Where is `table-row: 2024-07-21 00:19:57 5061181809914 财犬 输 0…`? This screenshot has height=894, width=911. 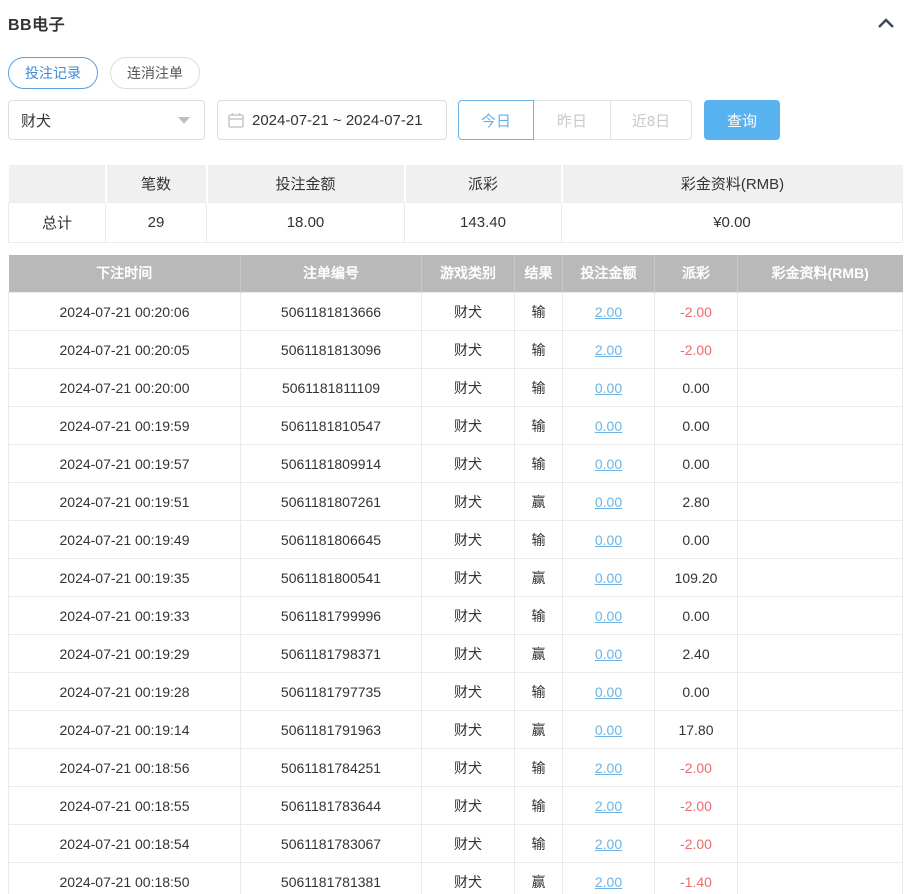
table-row: 2024-07-21 00:19:57 5061181809914 财犬 输 0… is located at coordinates (455, 463).